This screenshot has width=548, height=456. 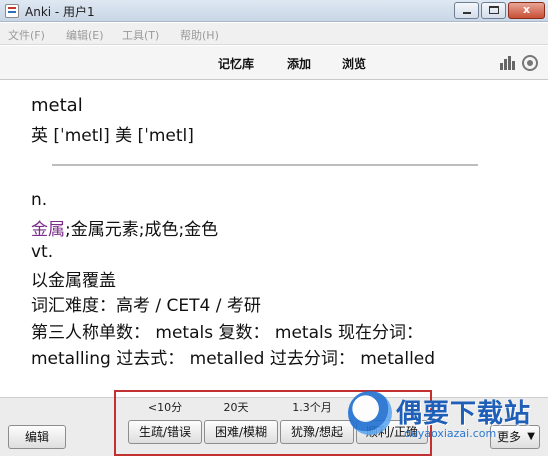 I want to click on verb-meaning: 以金属覆盖, so click(x=73, y=281).